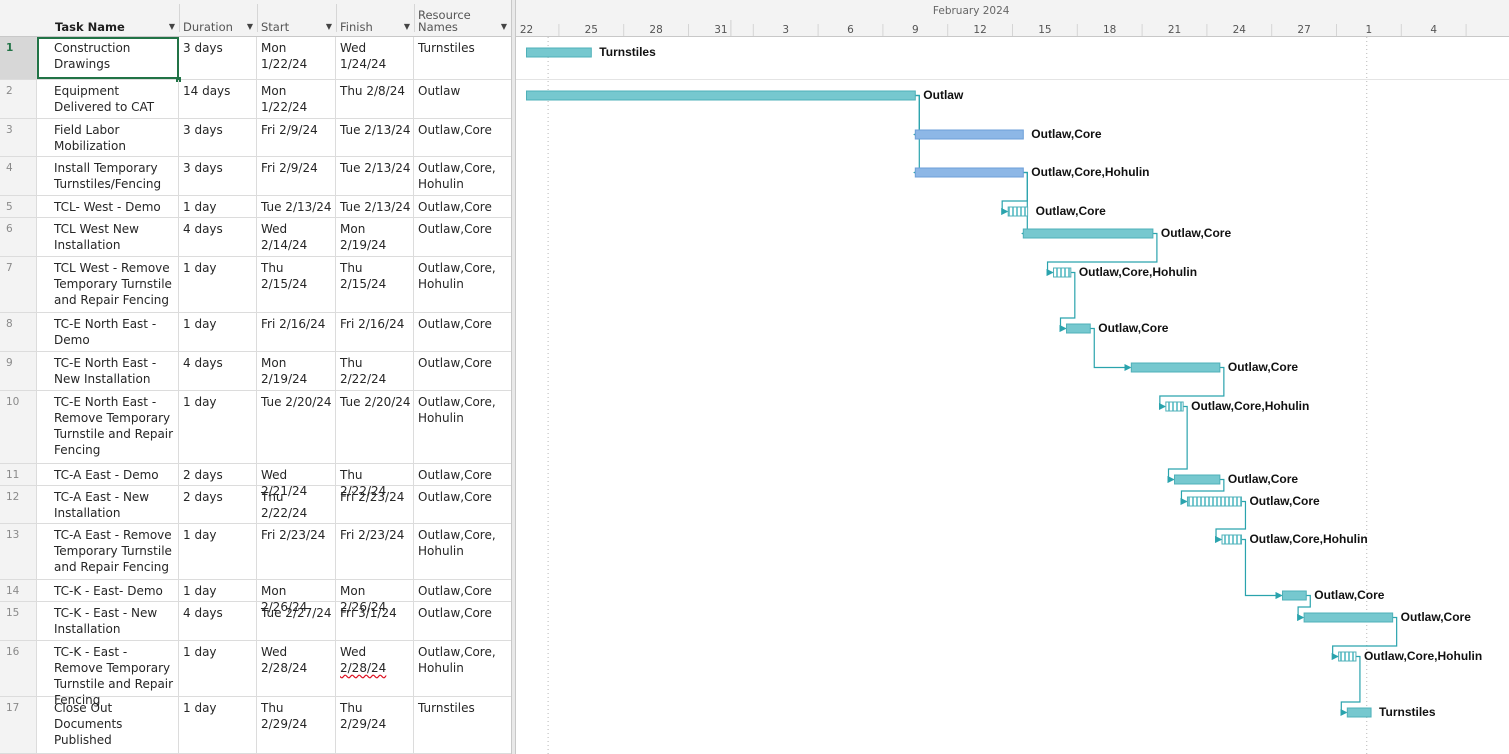 This screenshot has width=1509, height=754. Describe the element at coordinates (108, 237) in the screenshot. I see `task-name-cell: TCL West New Installation` at that location.